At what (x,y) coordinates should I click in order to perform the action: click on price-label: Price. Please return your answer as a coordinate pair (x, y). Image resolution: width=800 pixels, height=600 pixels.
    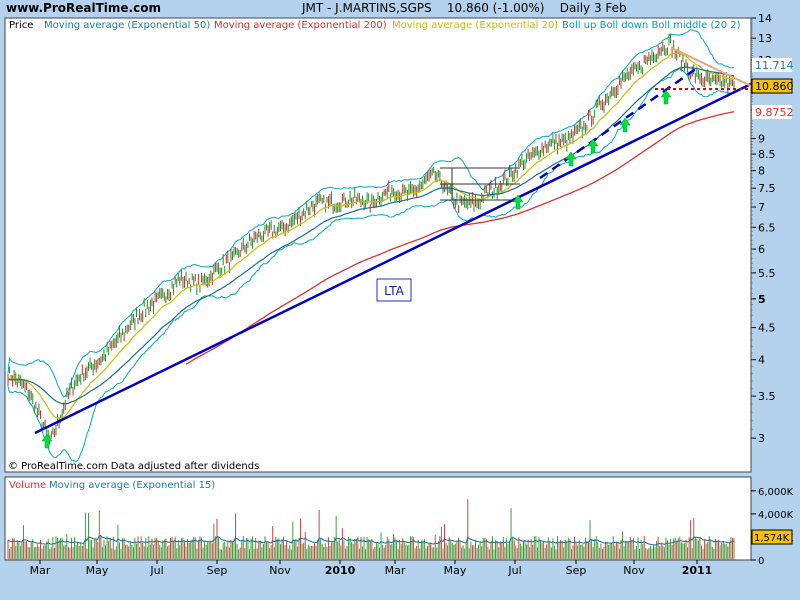
    Looking at the image, I should click on (21, 25).